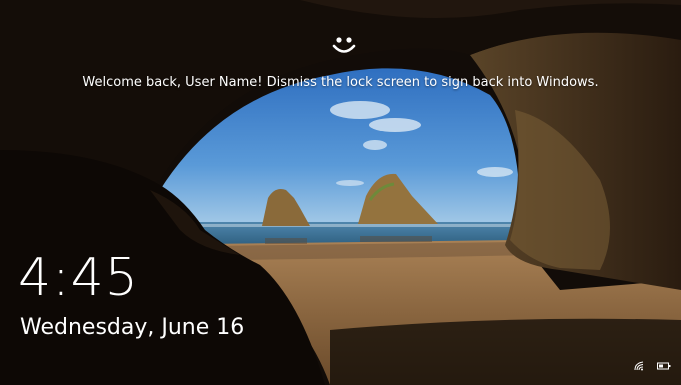  I want to click on battery-icon, so click(664, 366).